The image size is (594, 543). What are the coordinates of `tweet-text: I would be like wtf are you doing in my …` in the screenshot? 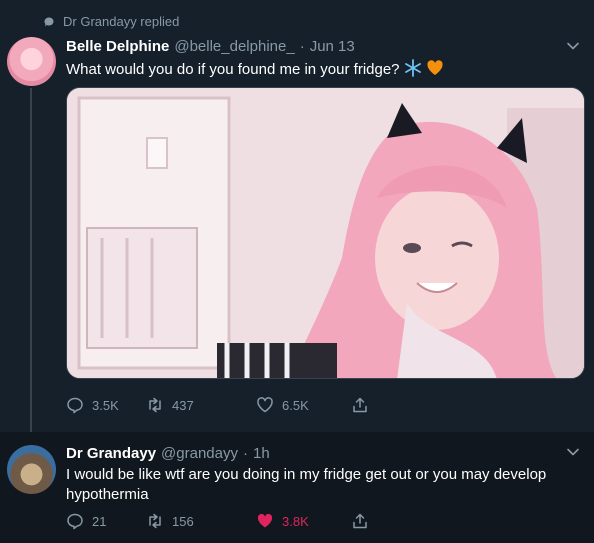 It's located at (306, 484).